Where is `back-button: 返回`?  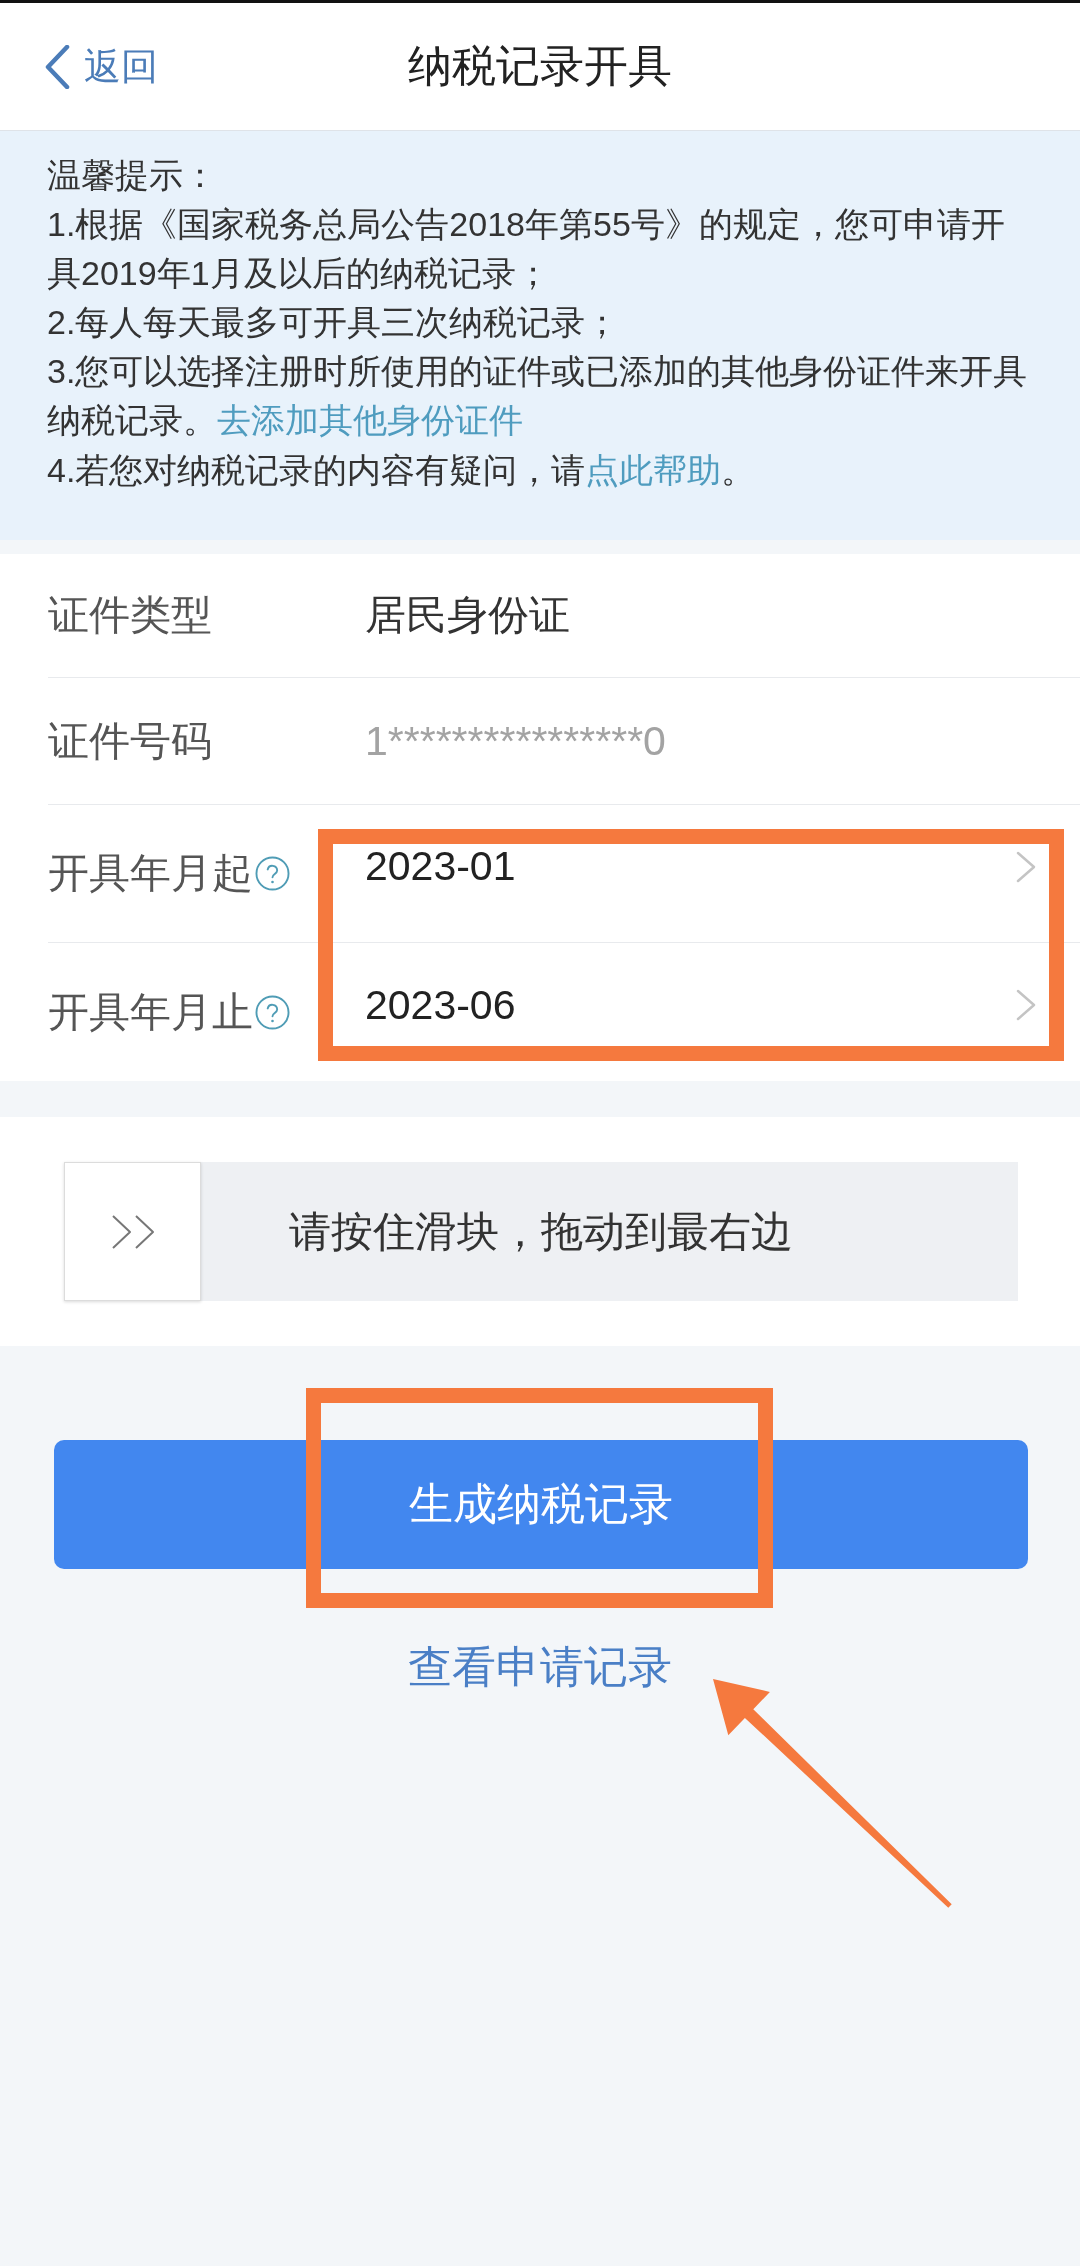
back-button: 返回 is located at coordinates (101, 66).